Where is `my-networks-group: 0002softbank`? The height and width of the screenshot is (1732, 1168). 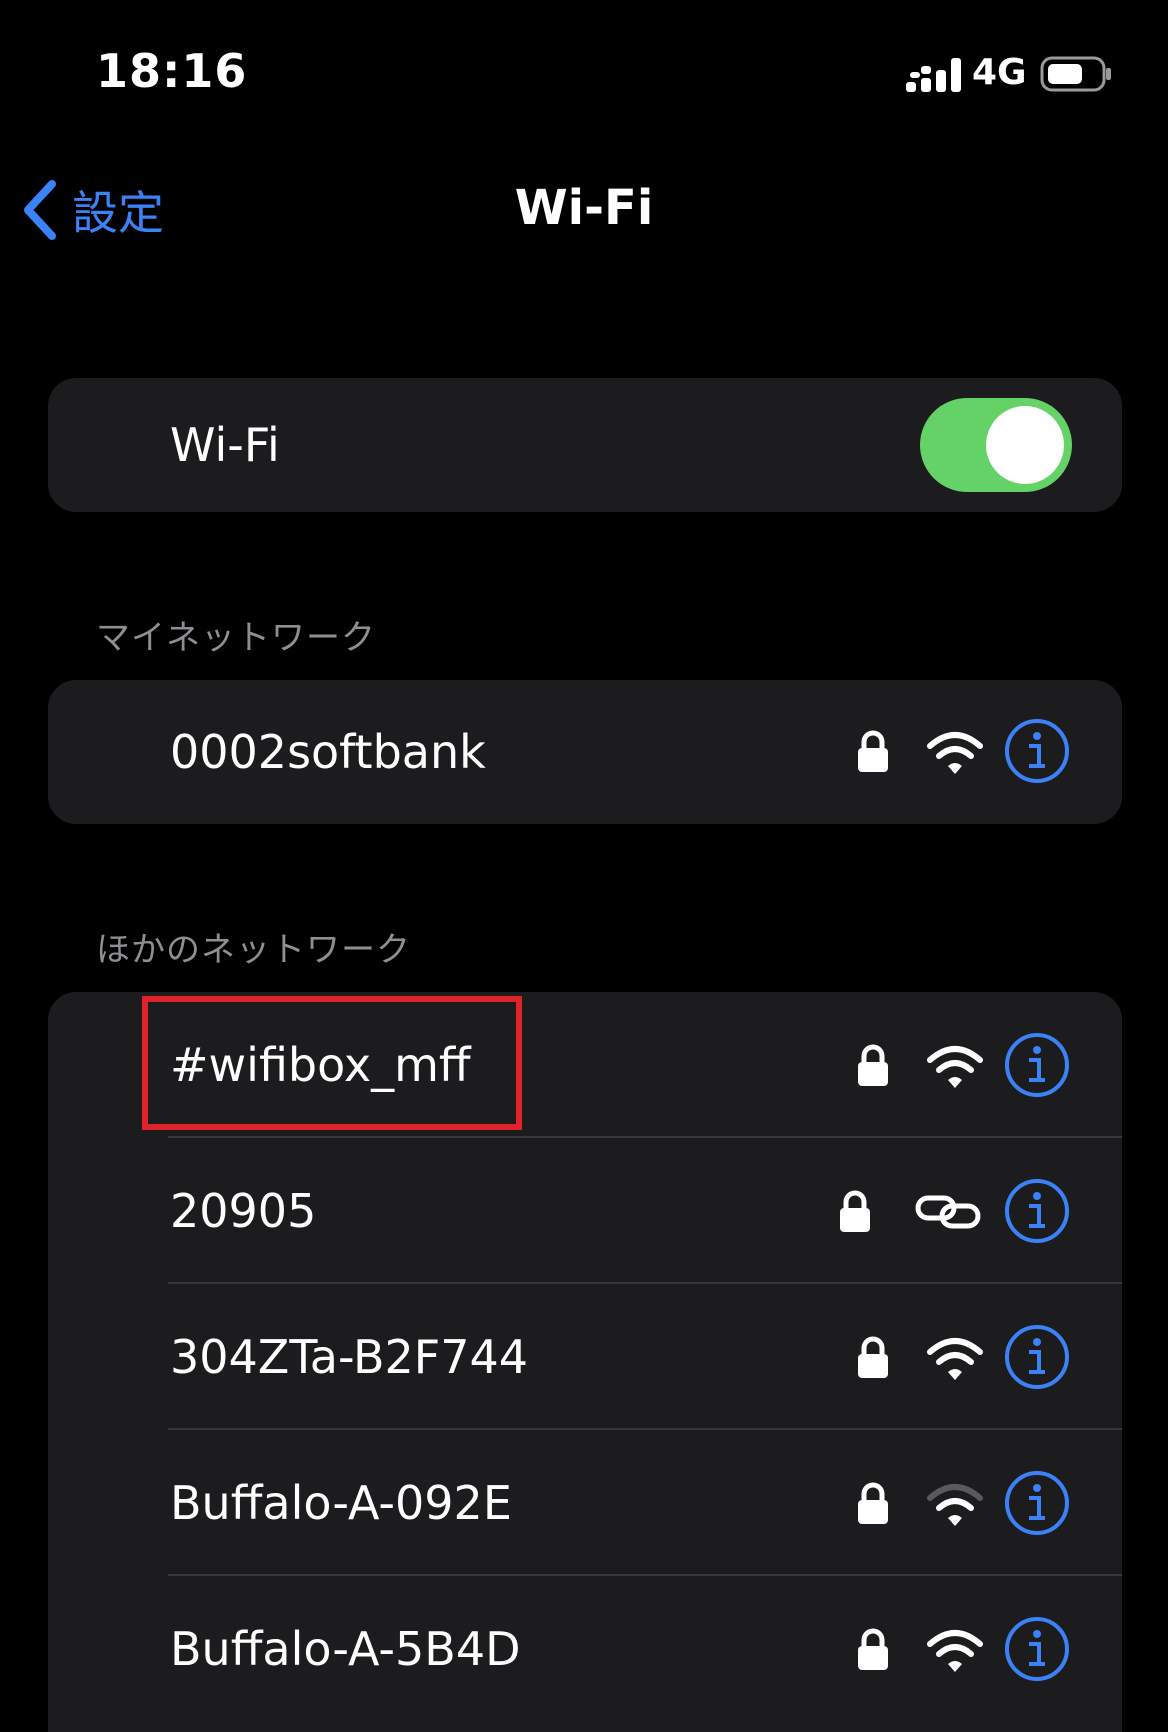
my-networks-group: 0002softbank is located at coordinates (585, 752).